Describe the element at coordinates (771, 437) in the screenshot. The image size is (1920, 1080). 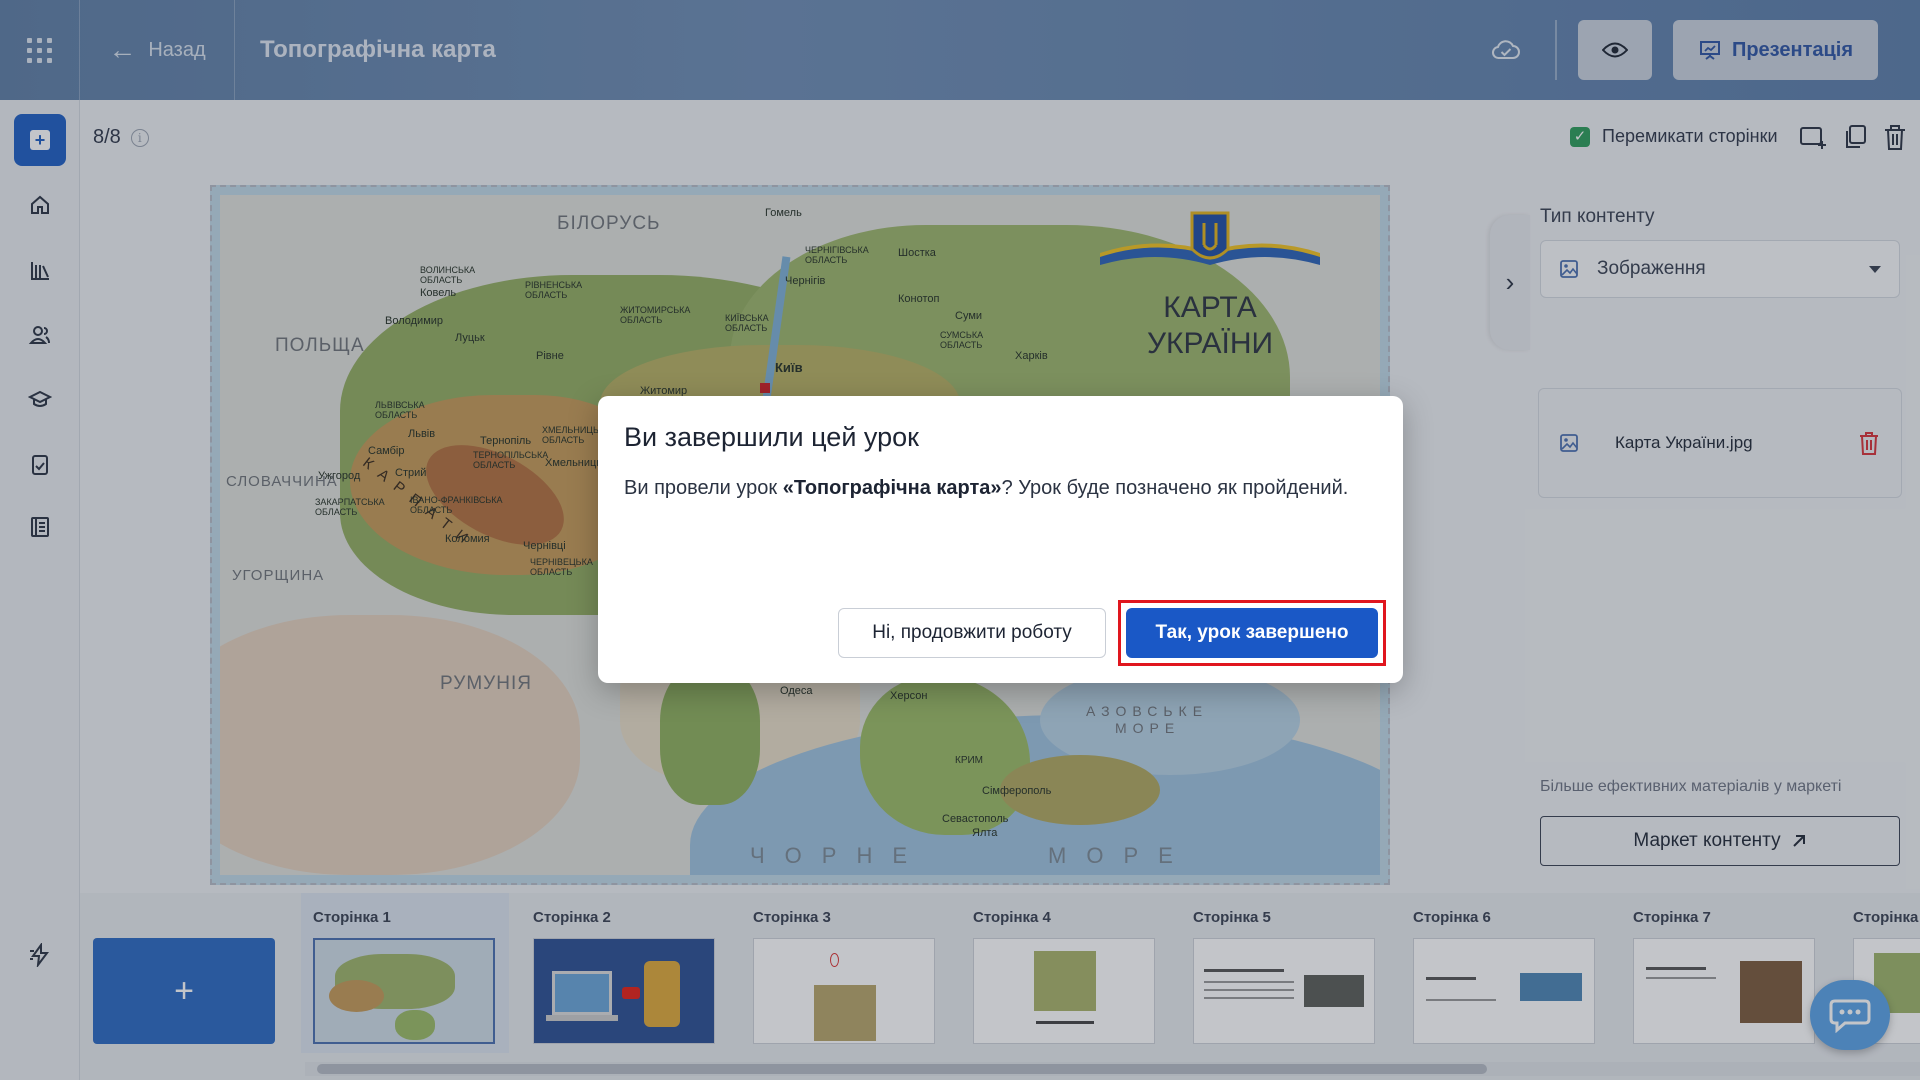
I see `dialog-title: Ви завершили цей урок` at that location.